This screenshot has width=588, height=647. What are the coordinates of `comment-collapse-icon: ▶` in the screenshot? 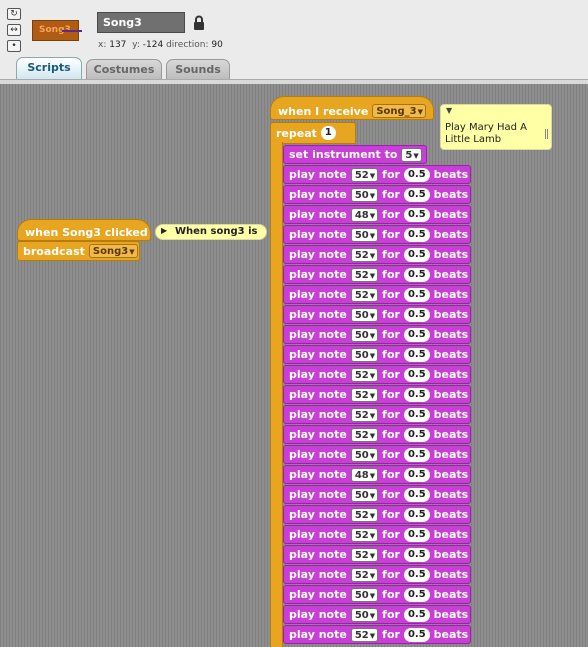 It's located at (164, 230).